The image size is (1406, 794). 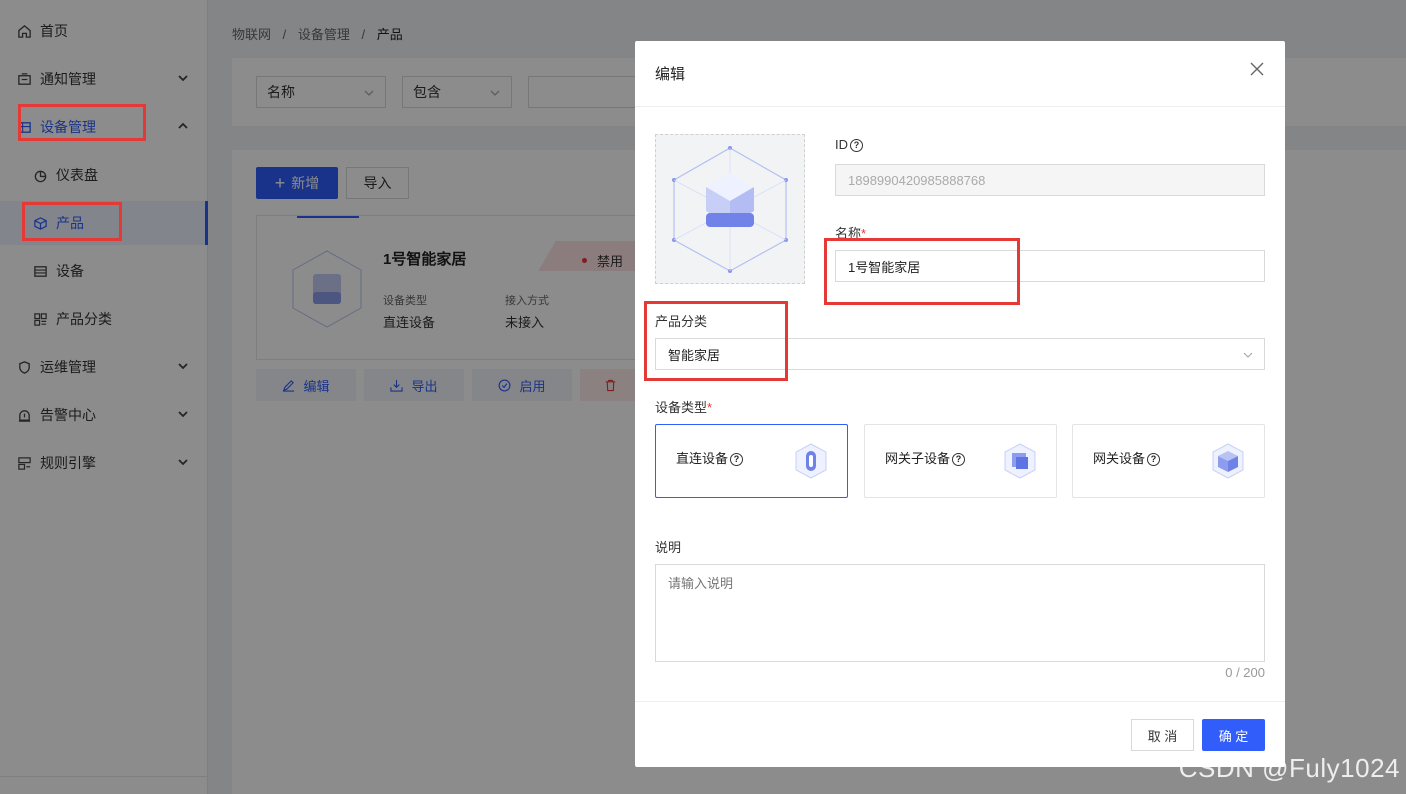 I want to click on device-type-option-label: 网关子设备?, so click(x=925, y=457).